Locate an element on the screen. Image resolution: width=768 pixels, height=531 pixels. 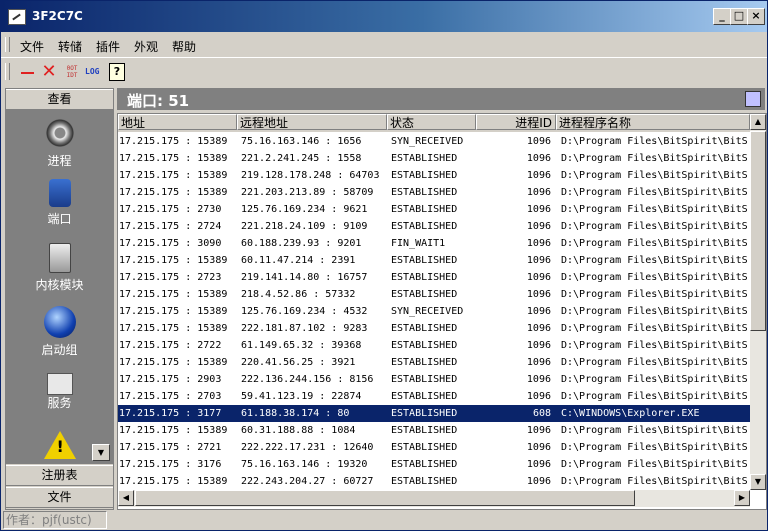
menu-appearance: 外观 is located at coordinates (146, 46).